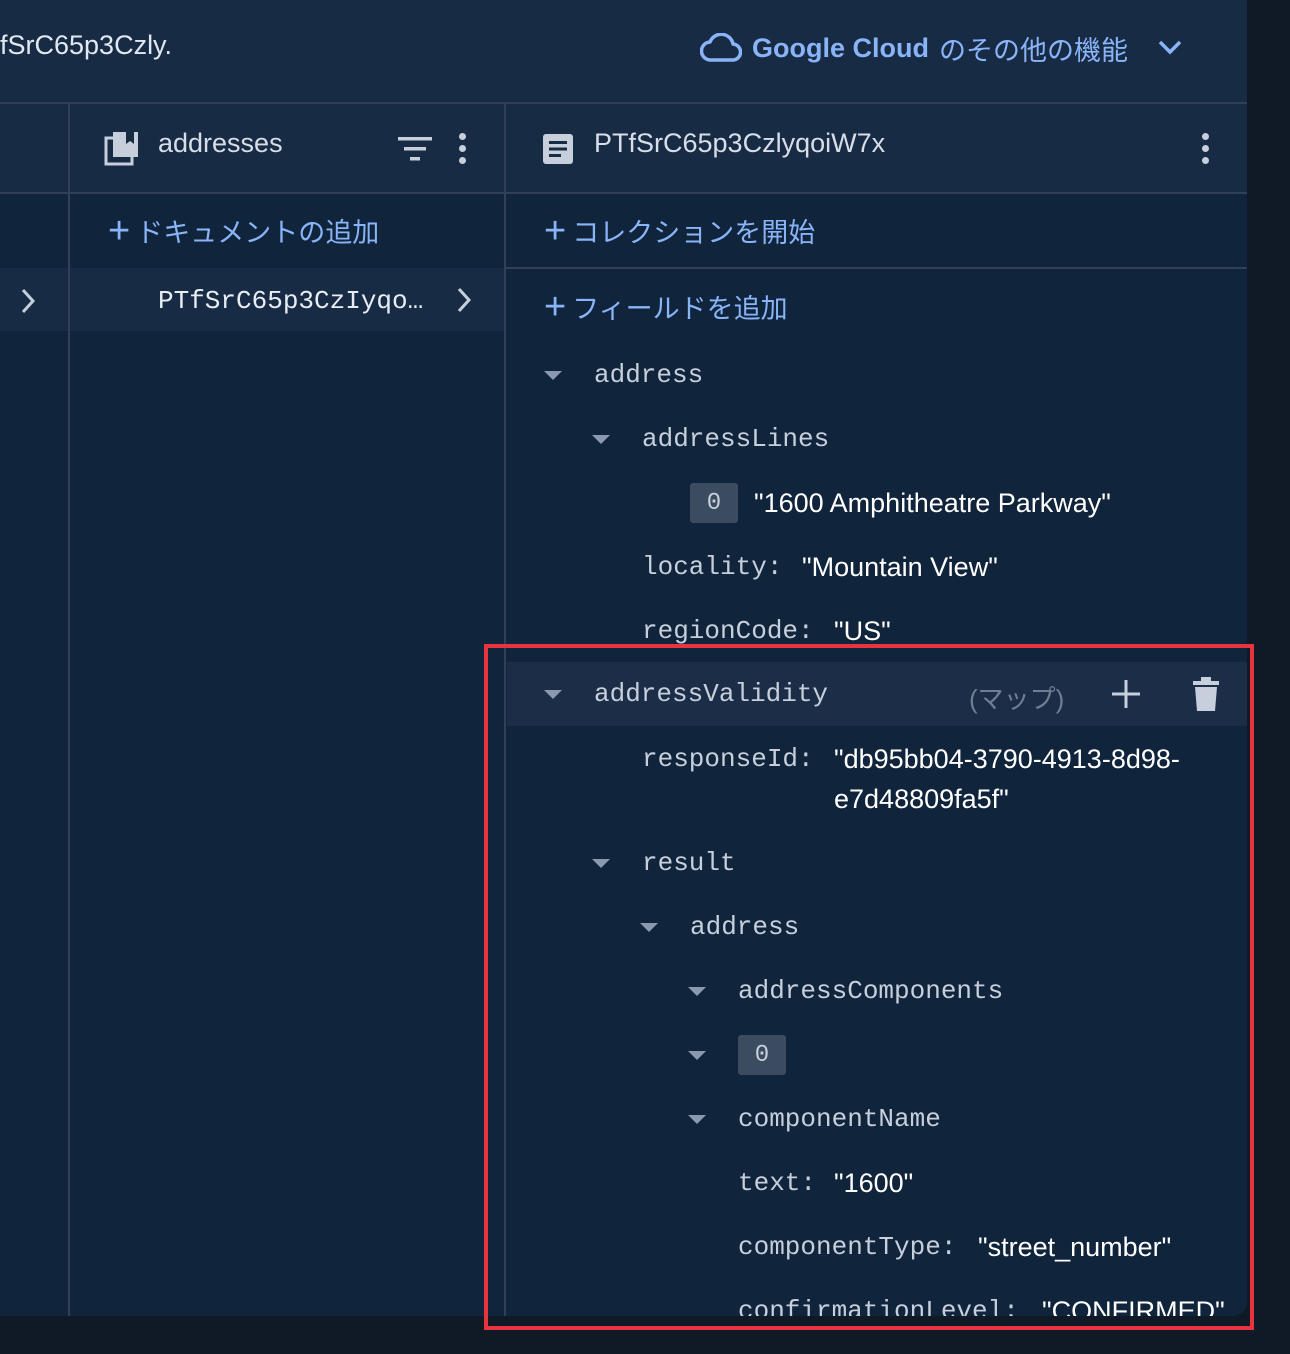 The image size is (1290, 1354). Describe the element at coordinates (876, 268) in the screenshot. I see `divider` at that location.